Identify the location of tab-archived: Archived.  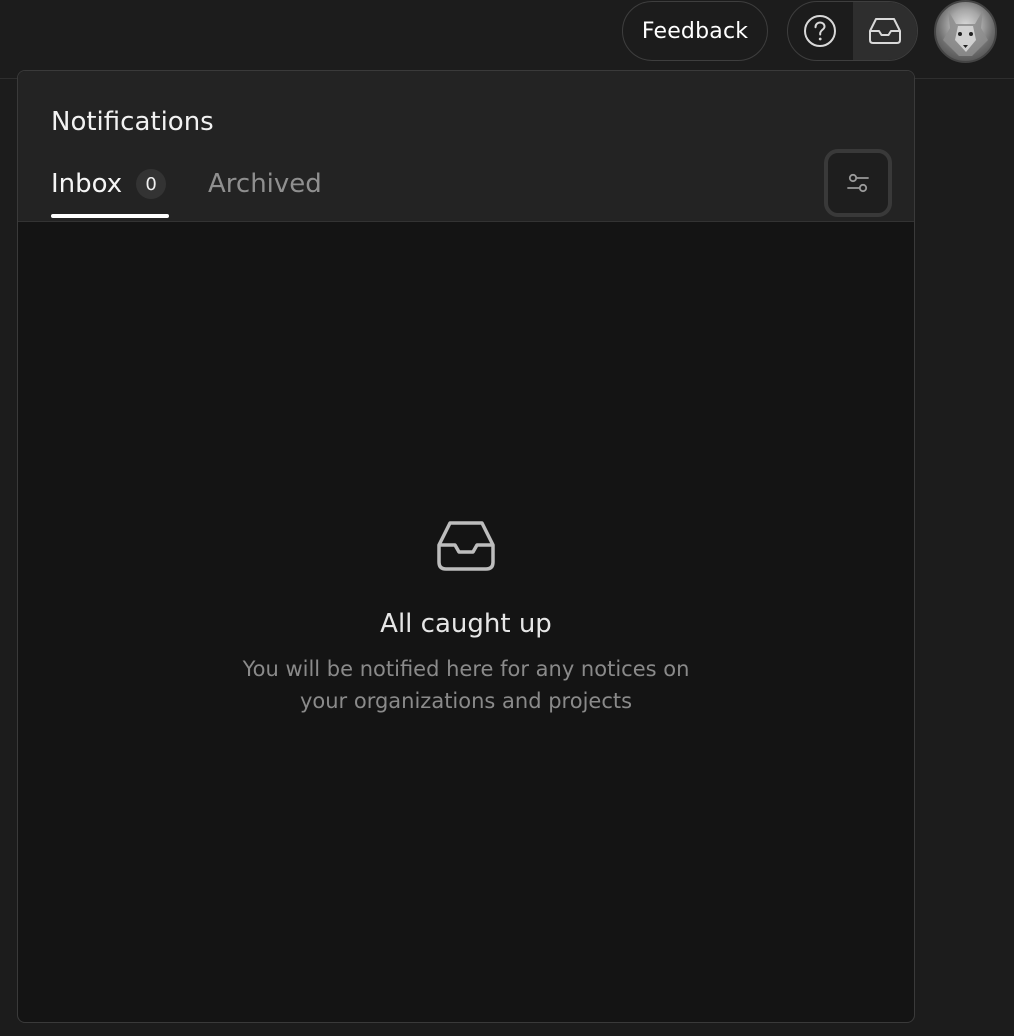
(265, 184).